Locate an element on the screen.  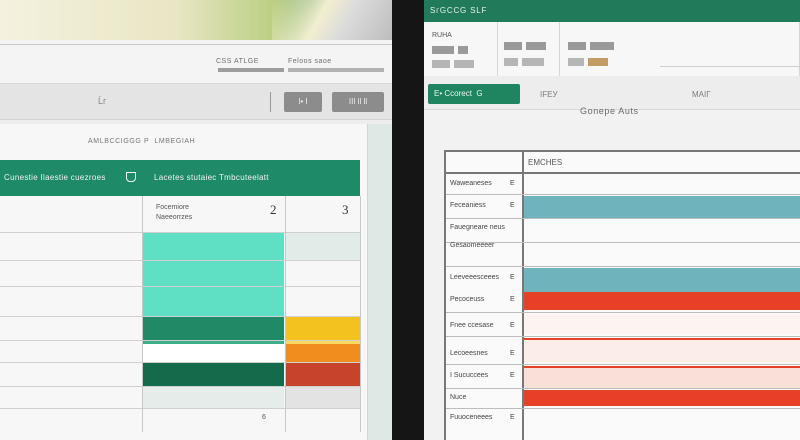
left-scrollbar is located at coordinates (380, 282).